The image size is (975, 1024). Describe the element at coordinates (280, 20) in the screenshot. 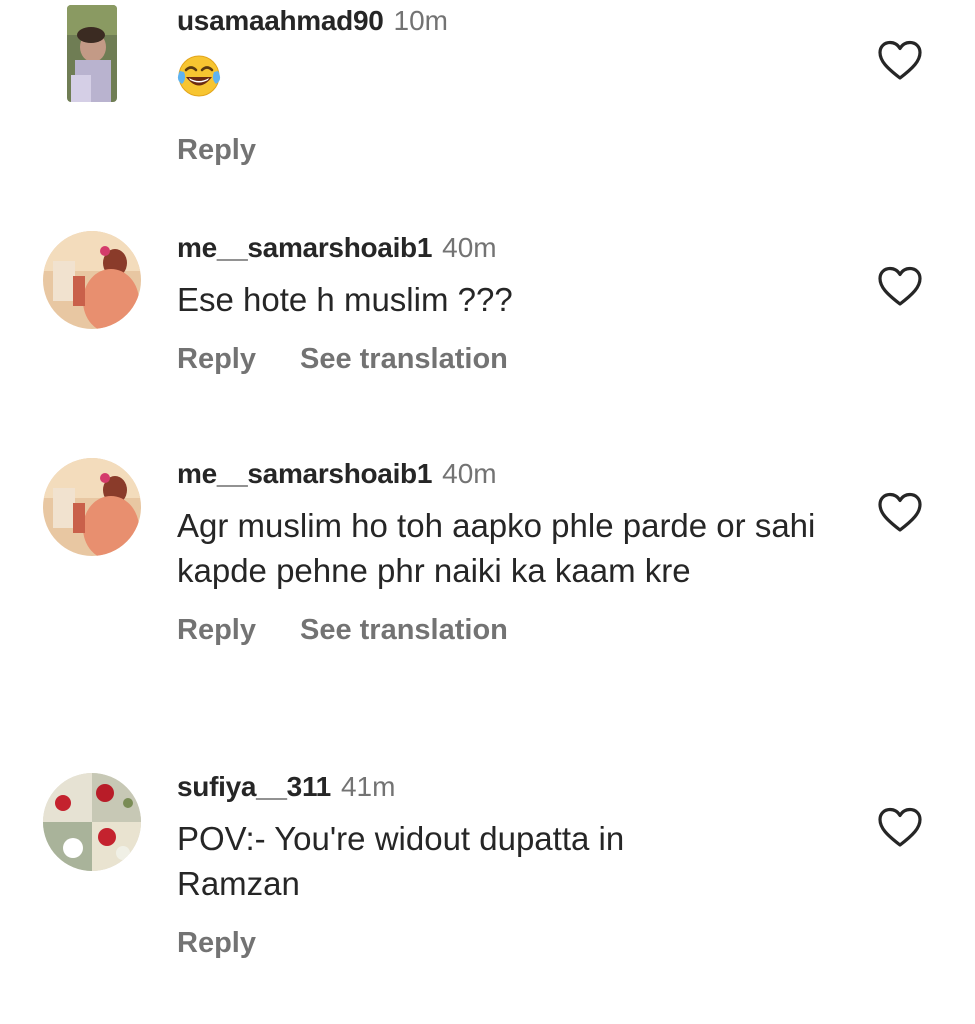

I see `comment-username: usamaahmad90` at that location.